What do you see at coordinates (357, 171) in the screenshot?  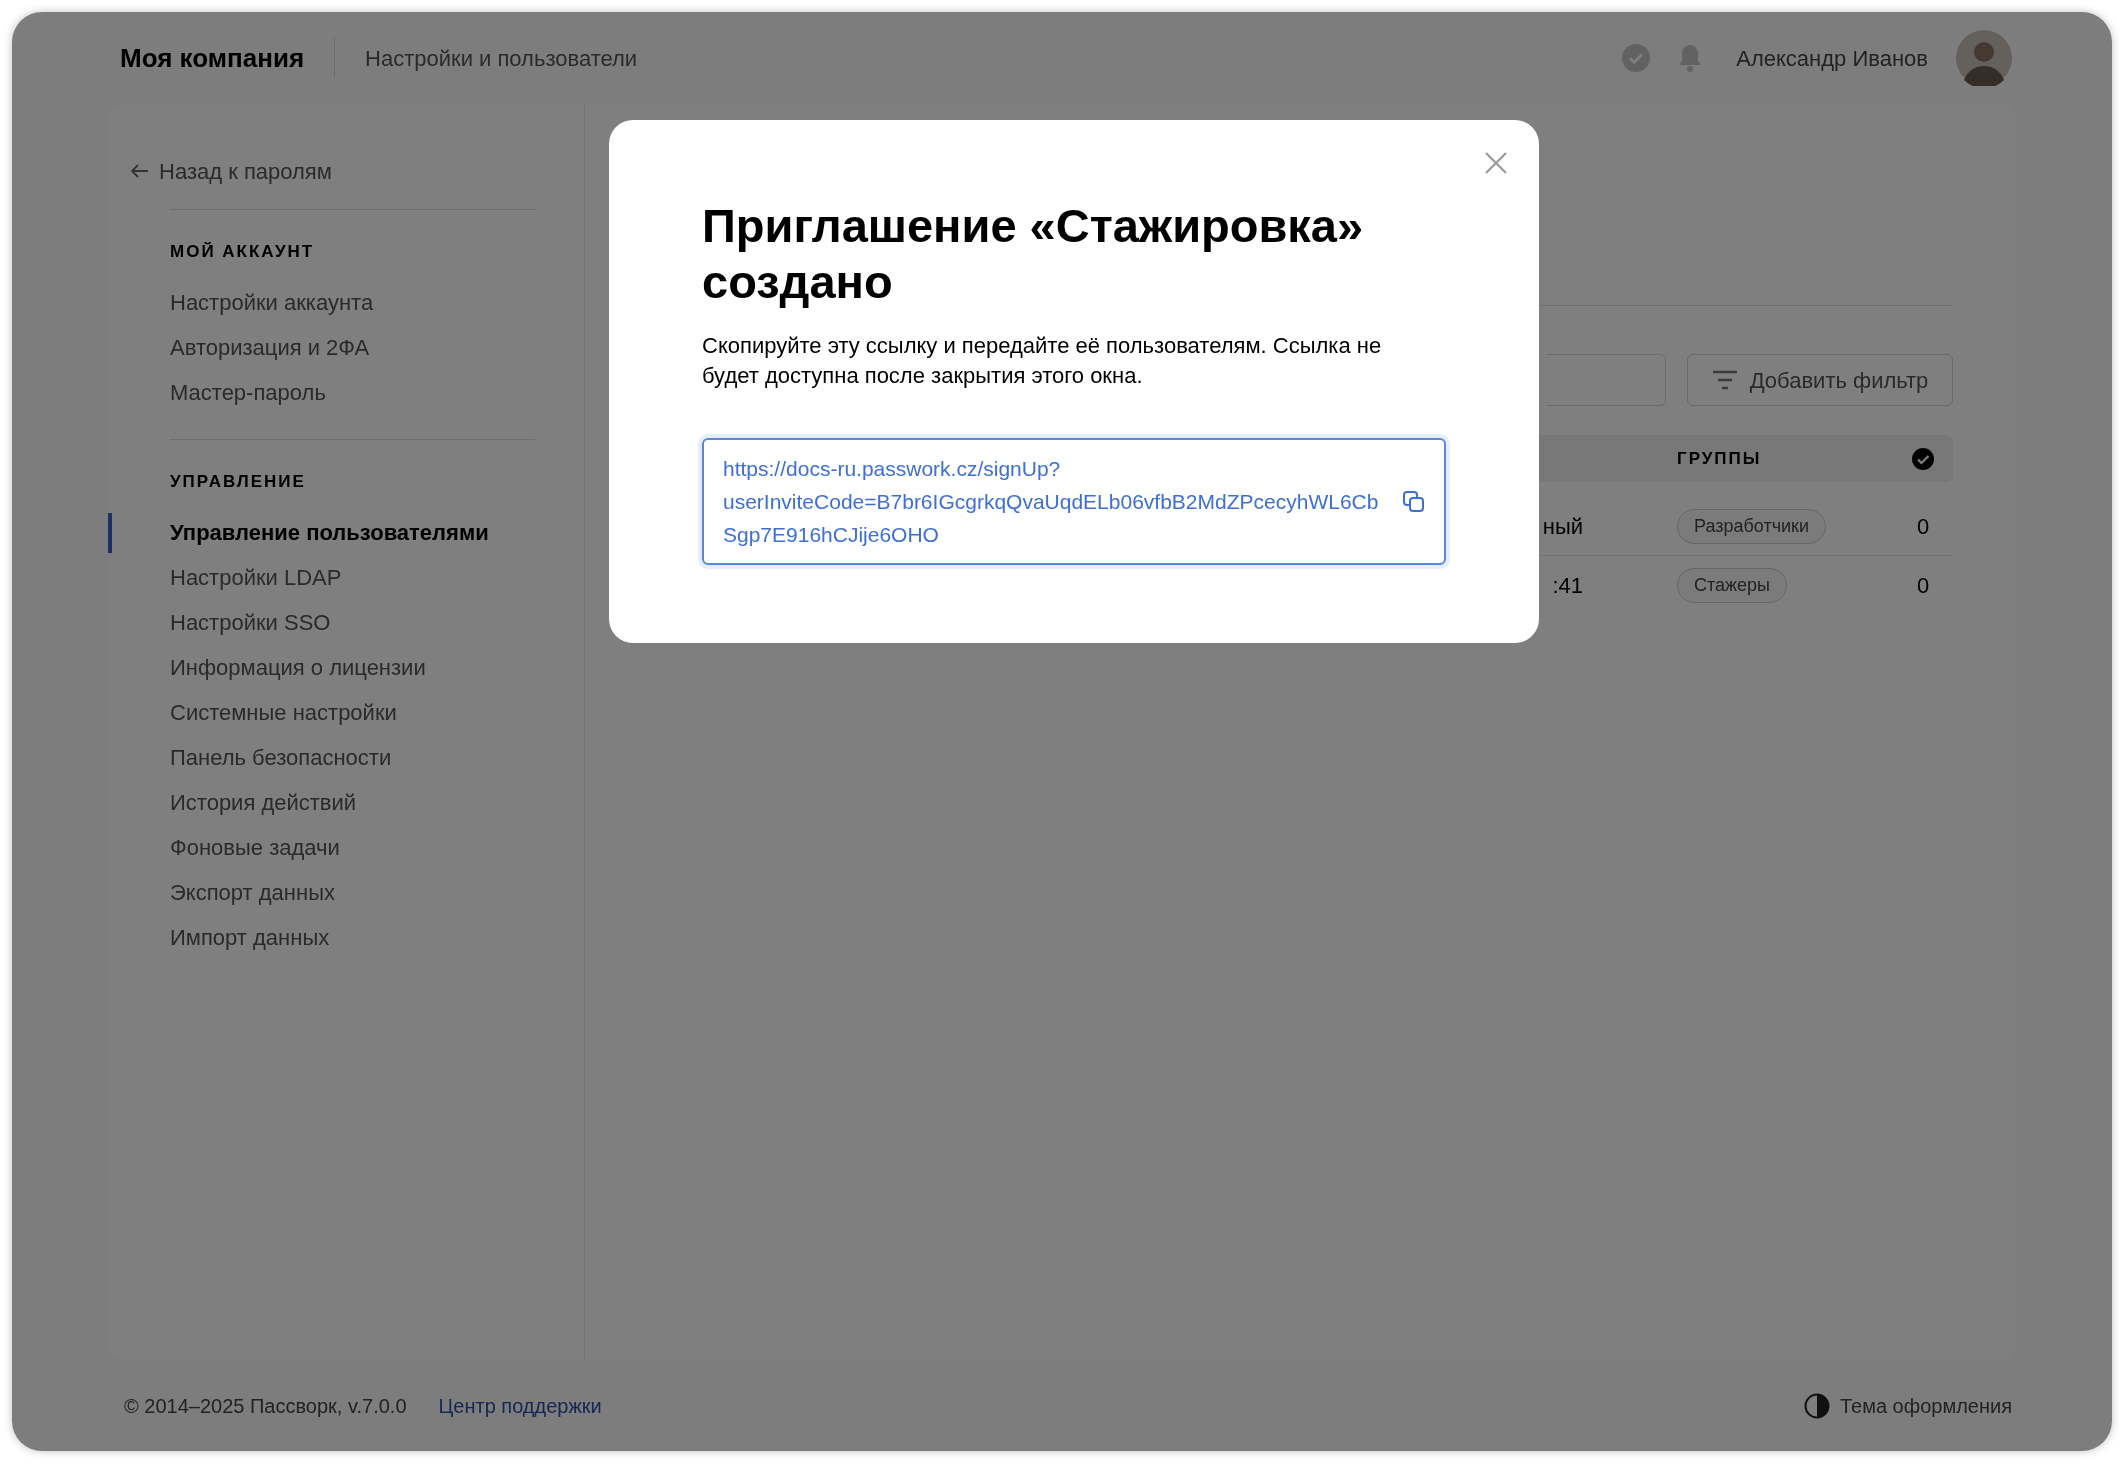 I see `back-link: Назад к паролям` at bounding box center [357, 171].